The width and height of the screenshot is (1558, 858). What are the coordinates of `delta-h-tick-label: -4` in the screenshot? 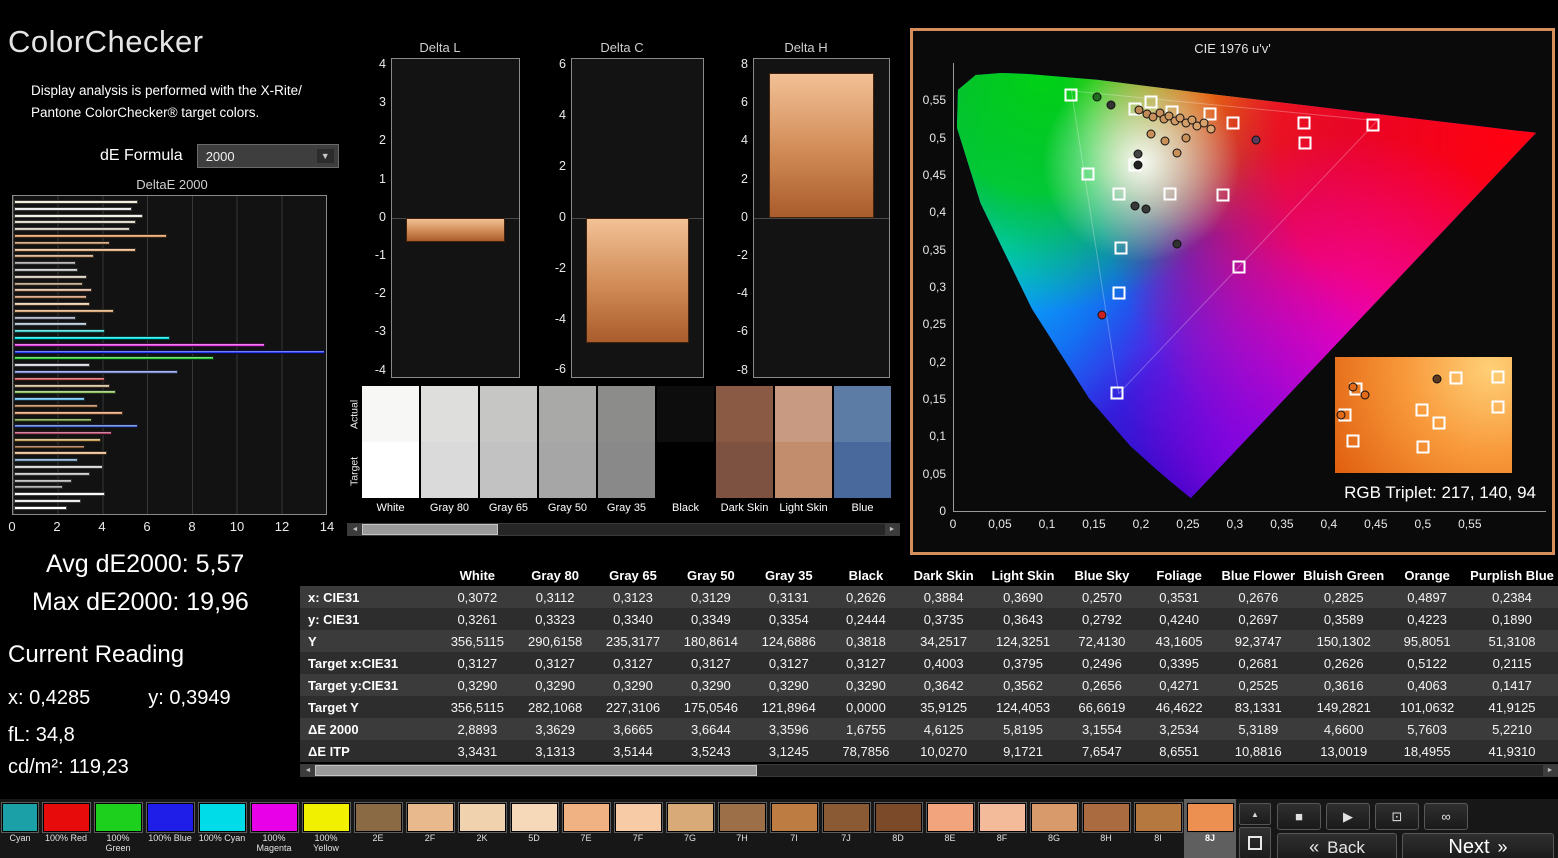 It's located at (742, 293).